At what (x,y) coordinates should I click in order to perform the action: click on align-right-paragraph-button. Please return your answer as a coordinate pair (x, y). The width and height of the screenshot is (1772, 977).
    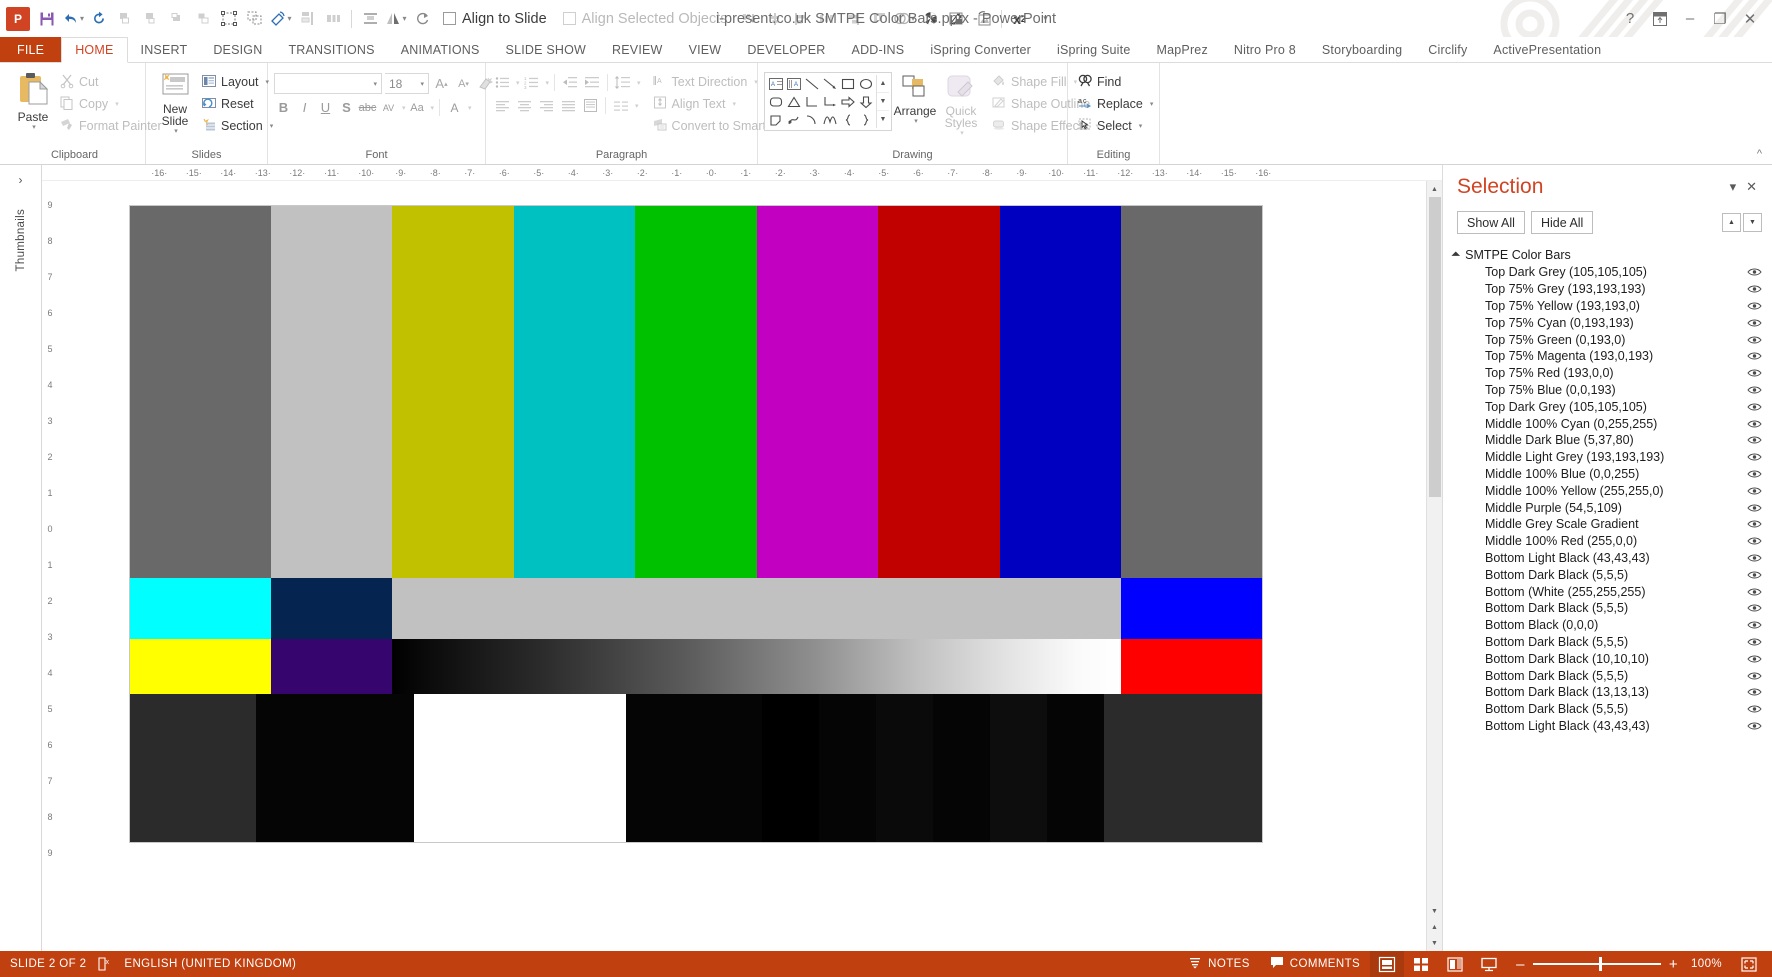
    Looking at the image, I should click on (546, 105).